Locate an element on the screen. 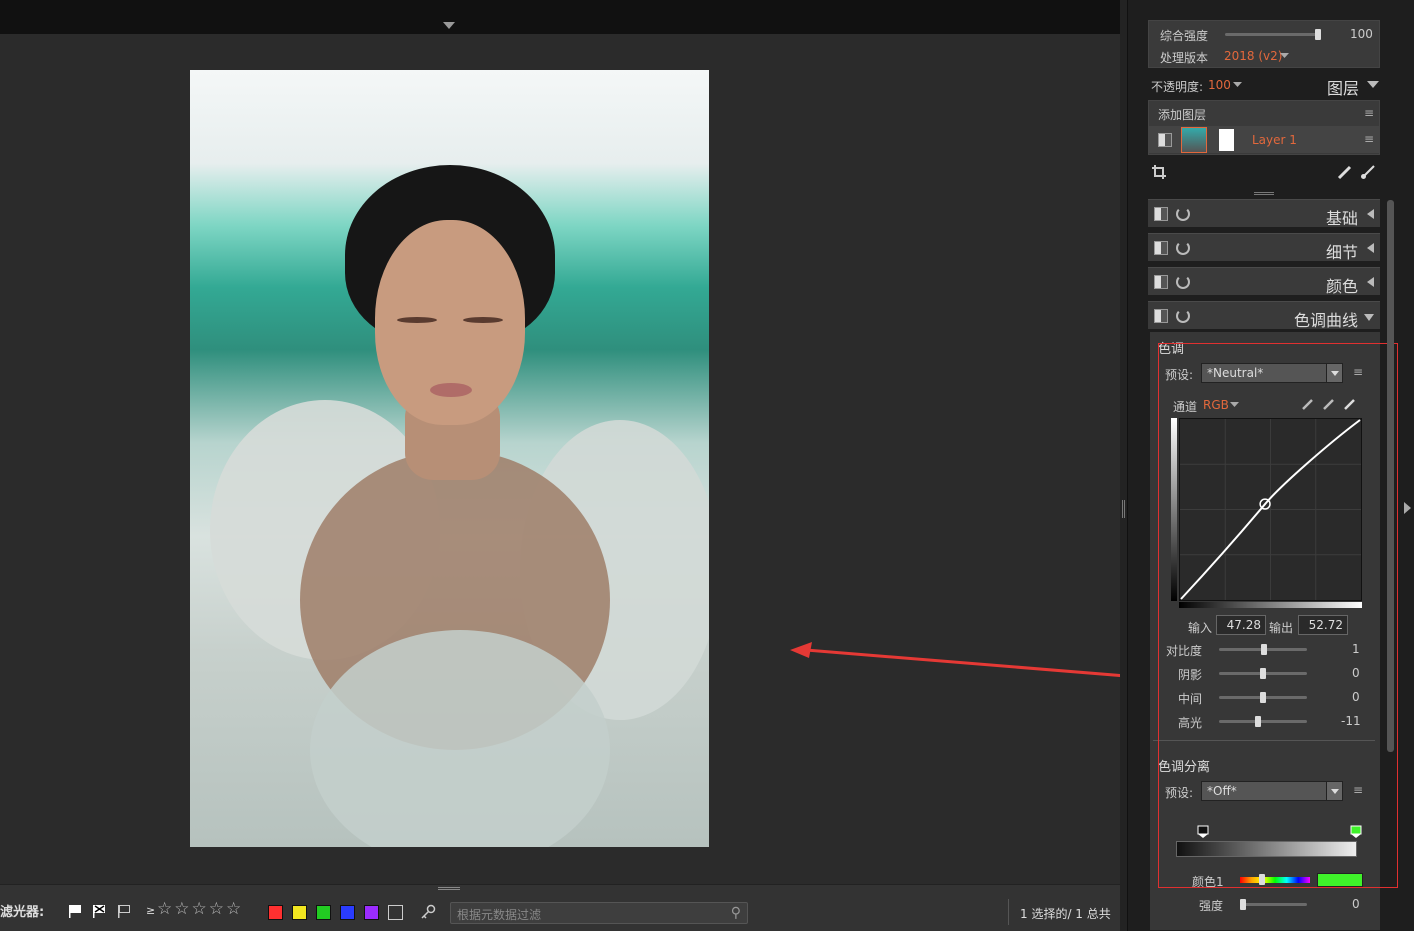 This screenshot has width=1414, height=931. section-label: 色调曲线 is located at coordinates (1325, 320).